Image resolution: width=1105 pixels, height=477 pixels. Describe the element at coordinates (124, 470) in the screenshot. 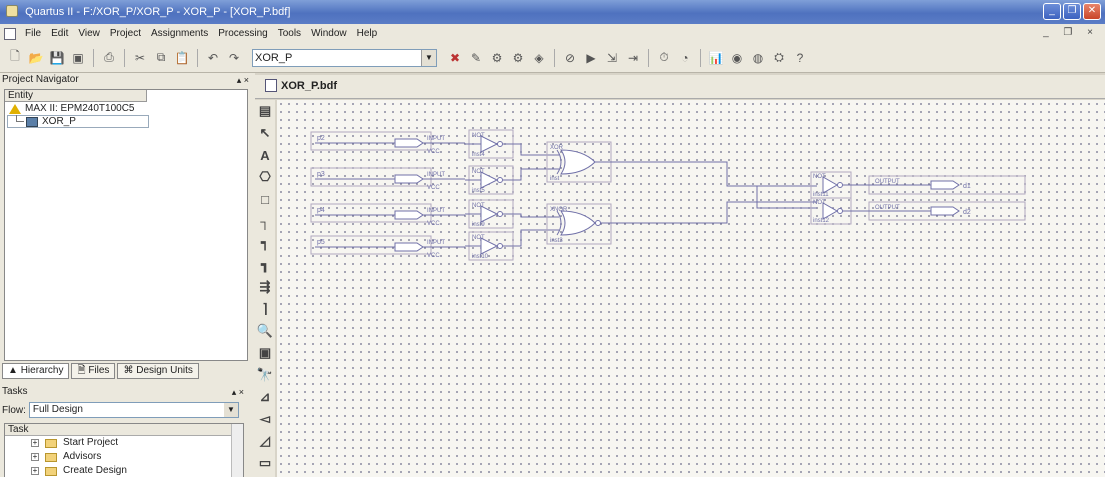

I see `task-item-create-design: + Create Design` at that location.